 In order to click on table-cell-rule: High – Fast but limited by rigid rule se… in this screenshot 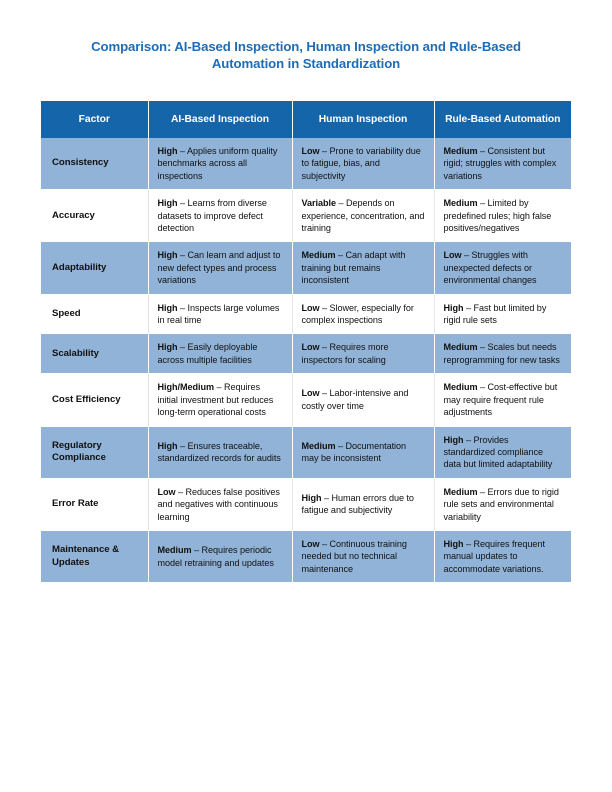, I will do `click(502, 314)`.